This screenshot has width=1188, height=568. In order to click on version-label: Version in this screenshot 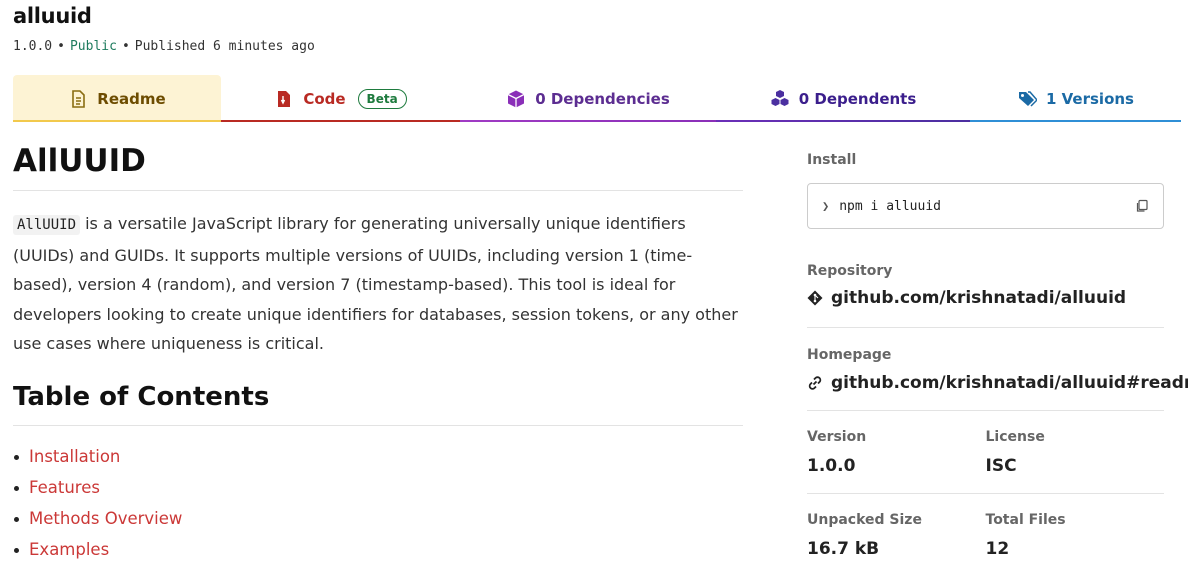, I will do `click(837, 437)`.